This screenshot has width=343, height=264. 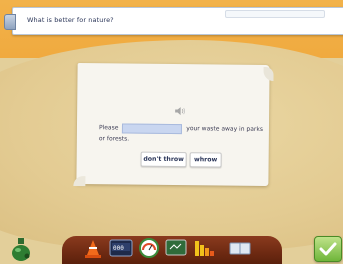 What do you see at coordinates (173, 21) in the screenshot?
I see `question-bar: What is better for nature?` at bounding box center [173, 21].